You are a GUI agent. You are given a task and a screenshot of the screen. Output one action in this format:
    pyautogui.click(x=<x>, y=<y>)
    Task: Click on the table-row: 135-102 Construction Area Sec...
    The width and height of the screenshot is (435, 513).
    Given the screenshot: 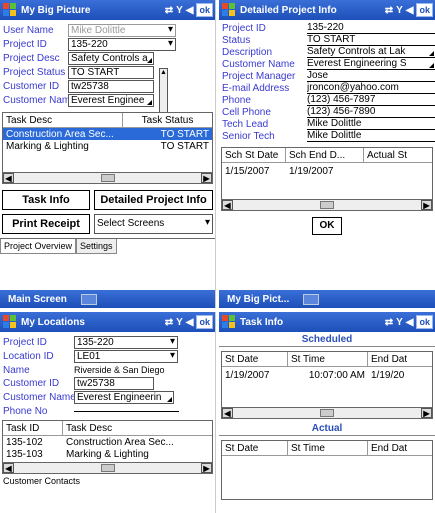 What is the action you would take?
    pyautogui.click(x=107, y=442)
    